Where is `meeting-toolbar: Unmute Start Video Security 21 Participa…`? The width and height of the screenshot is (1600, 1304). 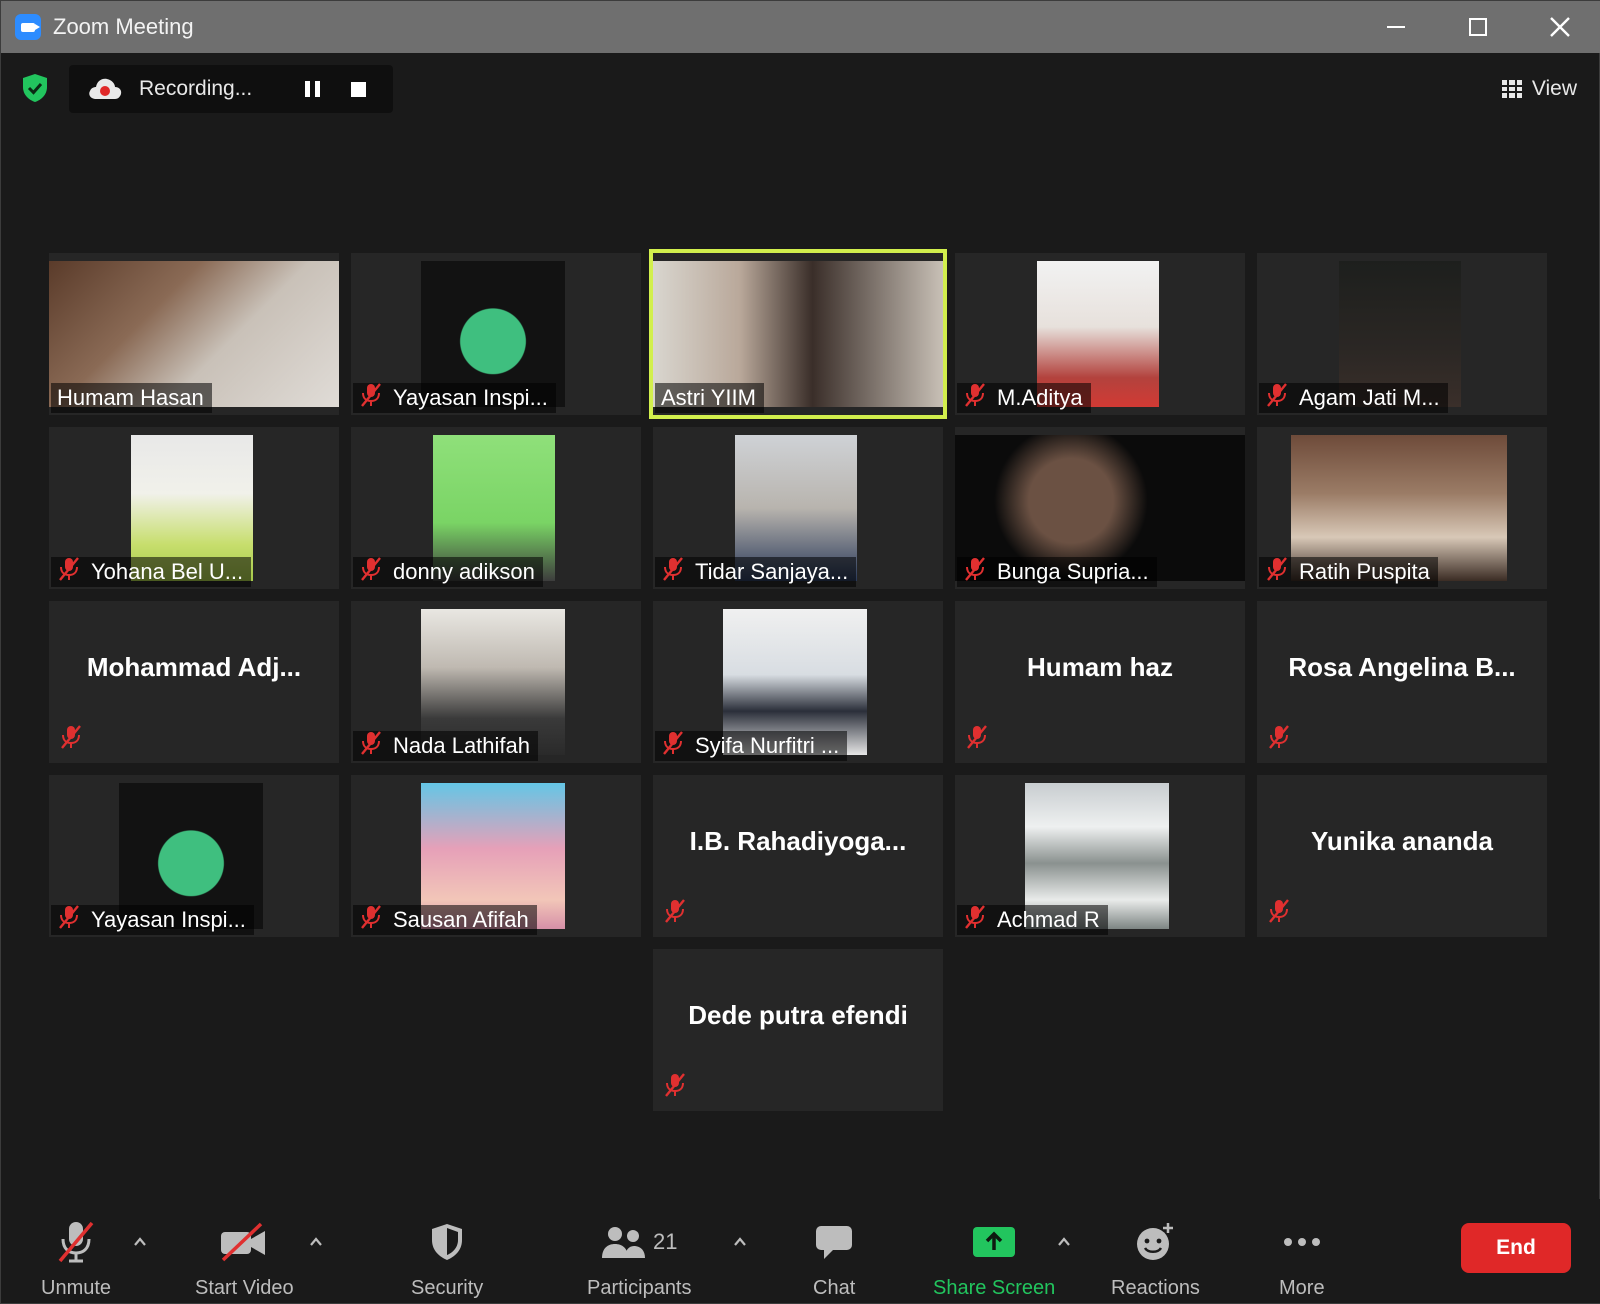 meeting-toolbar: Unmute Start Video Security 21 Participa… is located at coordinates (800, 1251).